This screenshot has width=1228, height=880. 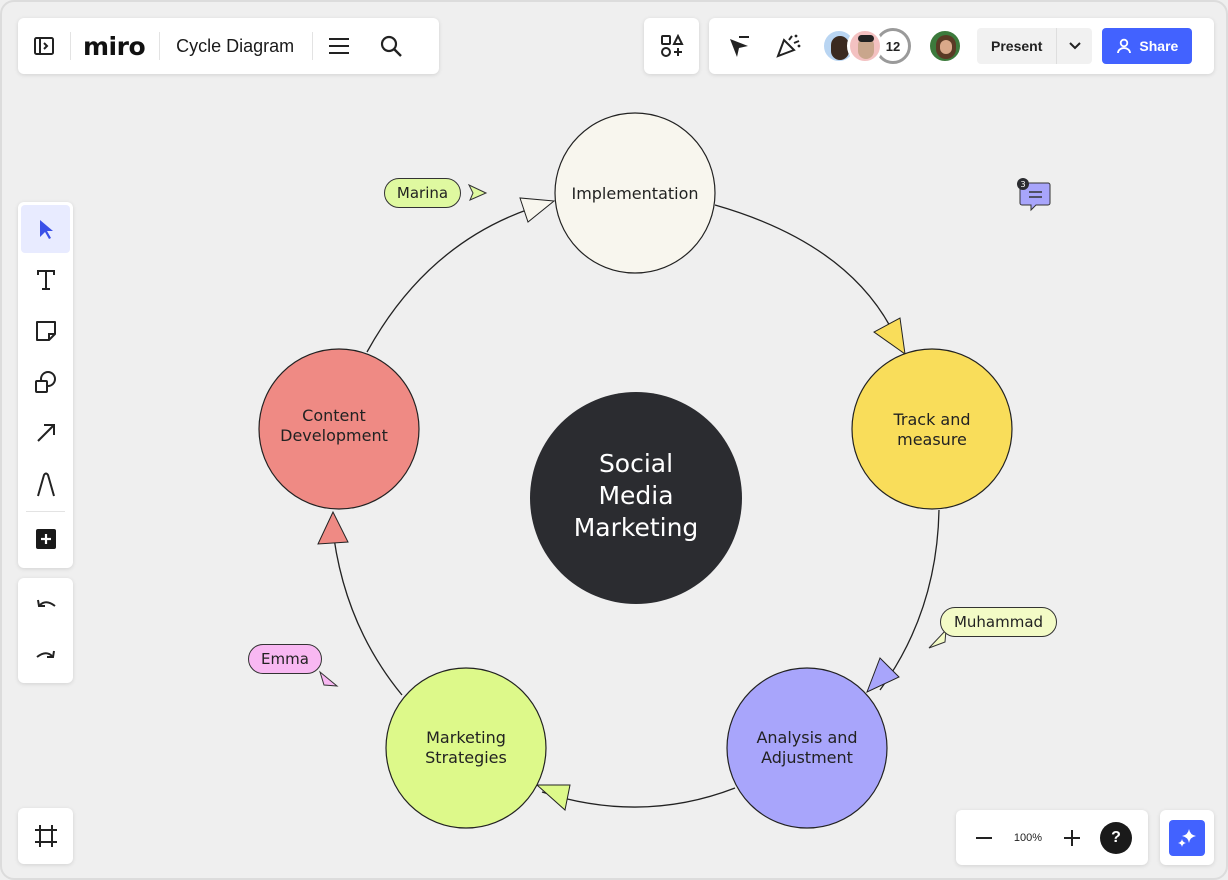 What do you see at coordinates (945, 46) in the screenshot?
I see `current-user-avatar` at bounding box center [945, 46].